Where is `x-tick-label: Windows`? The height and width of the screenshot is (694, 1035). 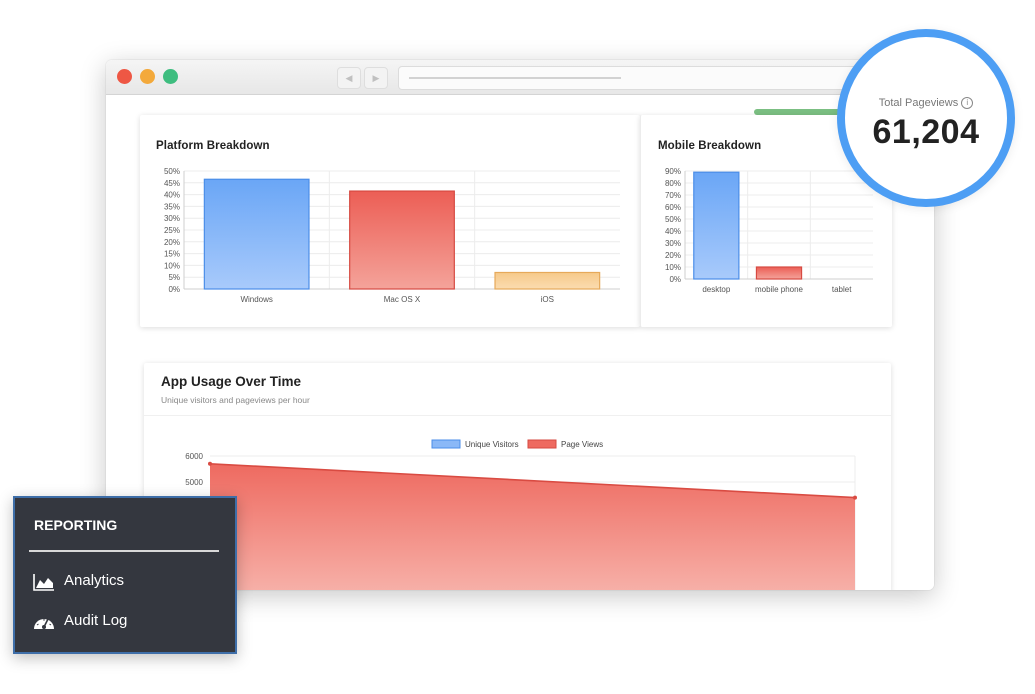
x-tick-label: Windows is located at coordinates (256, 299).